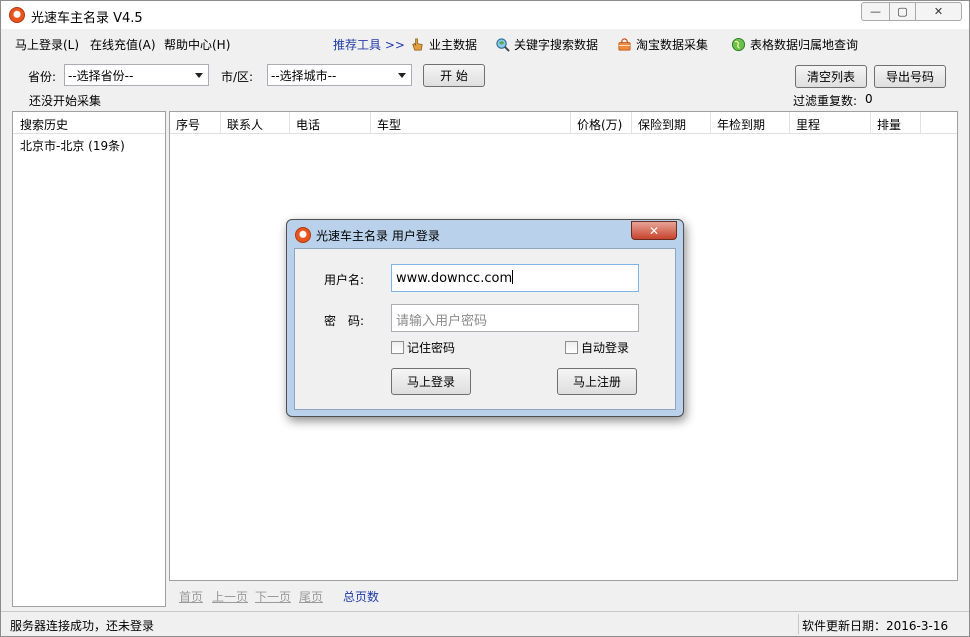  What do you see at coordinates (330, 123) in the screenshot?
I see `column-header-phone: 电话` at bounding box center [330, 123].